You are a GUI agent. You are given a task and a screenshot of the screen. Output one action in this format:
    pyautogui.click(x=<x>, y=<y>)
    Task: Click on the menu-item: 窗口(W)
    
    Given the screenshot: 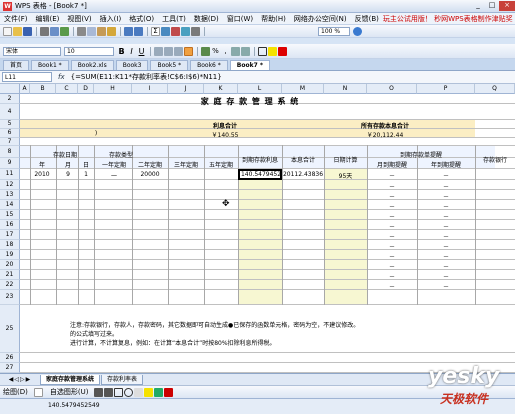 What is the action you would take?
    pyautogui.click(x=240, y=19)
    